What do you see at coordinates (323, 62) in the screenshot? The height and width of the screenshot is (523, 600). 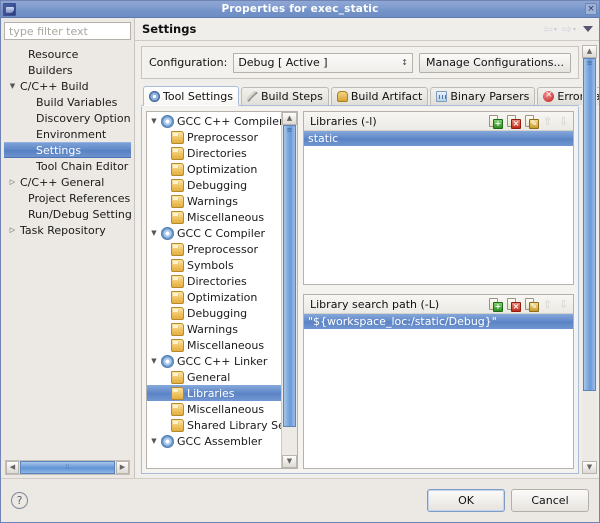 I see `configuration-combo: Debug [ Active ] ↕` at bounding box center [323, 62].